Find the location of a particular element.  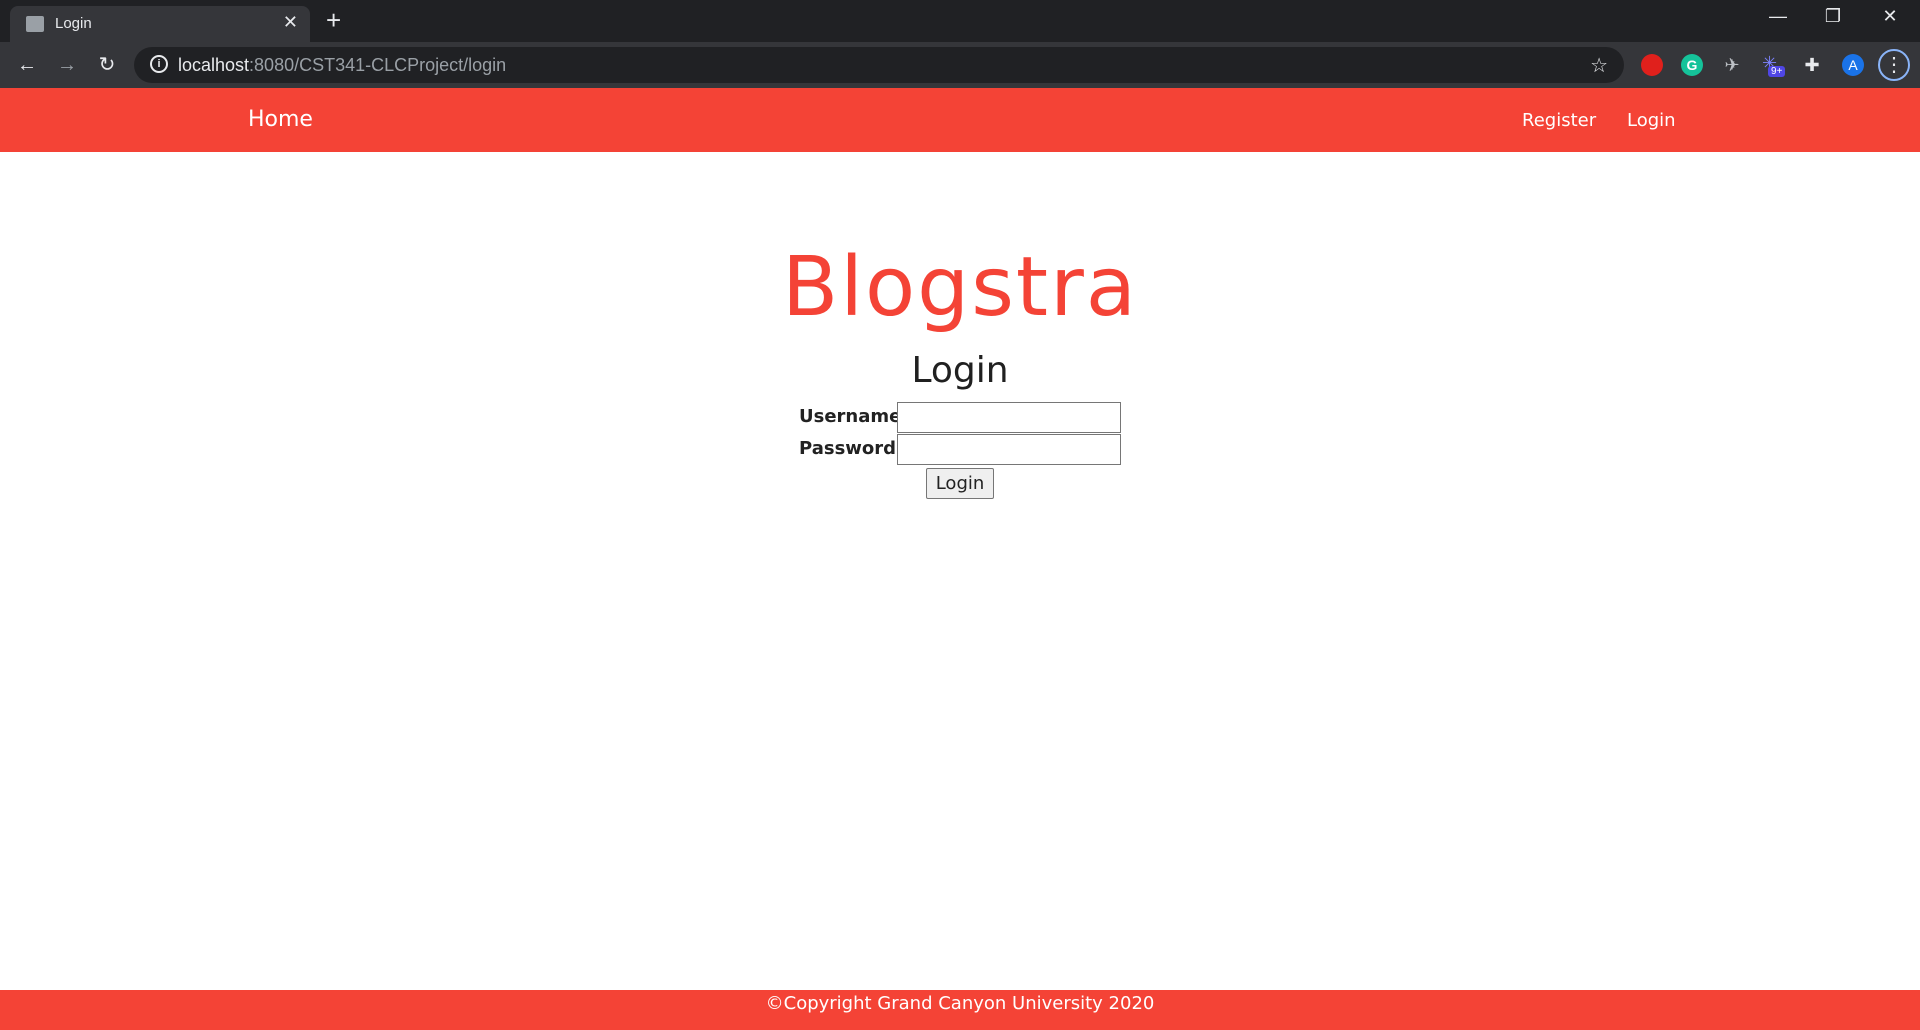

new-tab-icon: + is located at coordinates (333, 20).